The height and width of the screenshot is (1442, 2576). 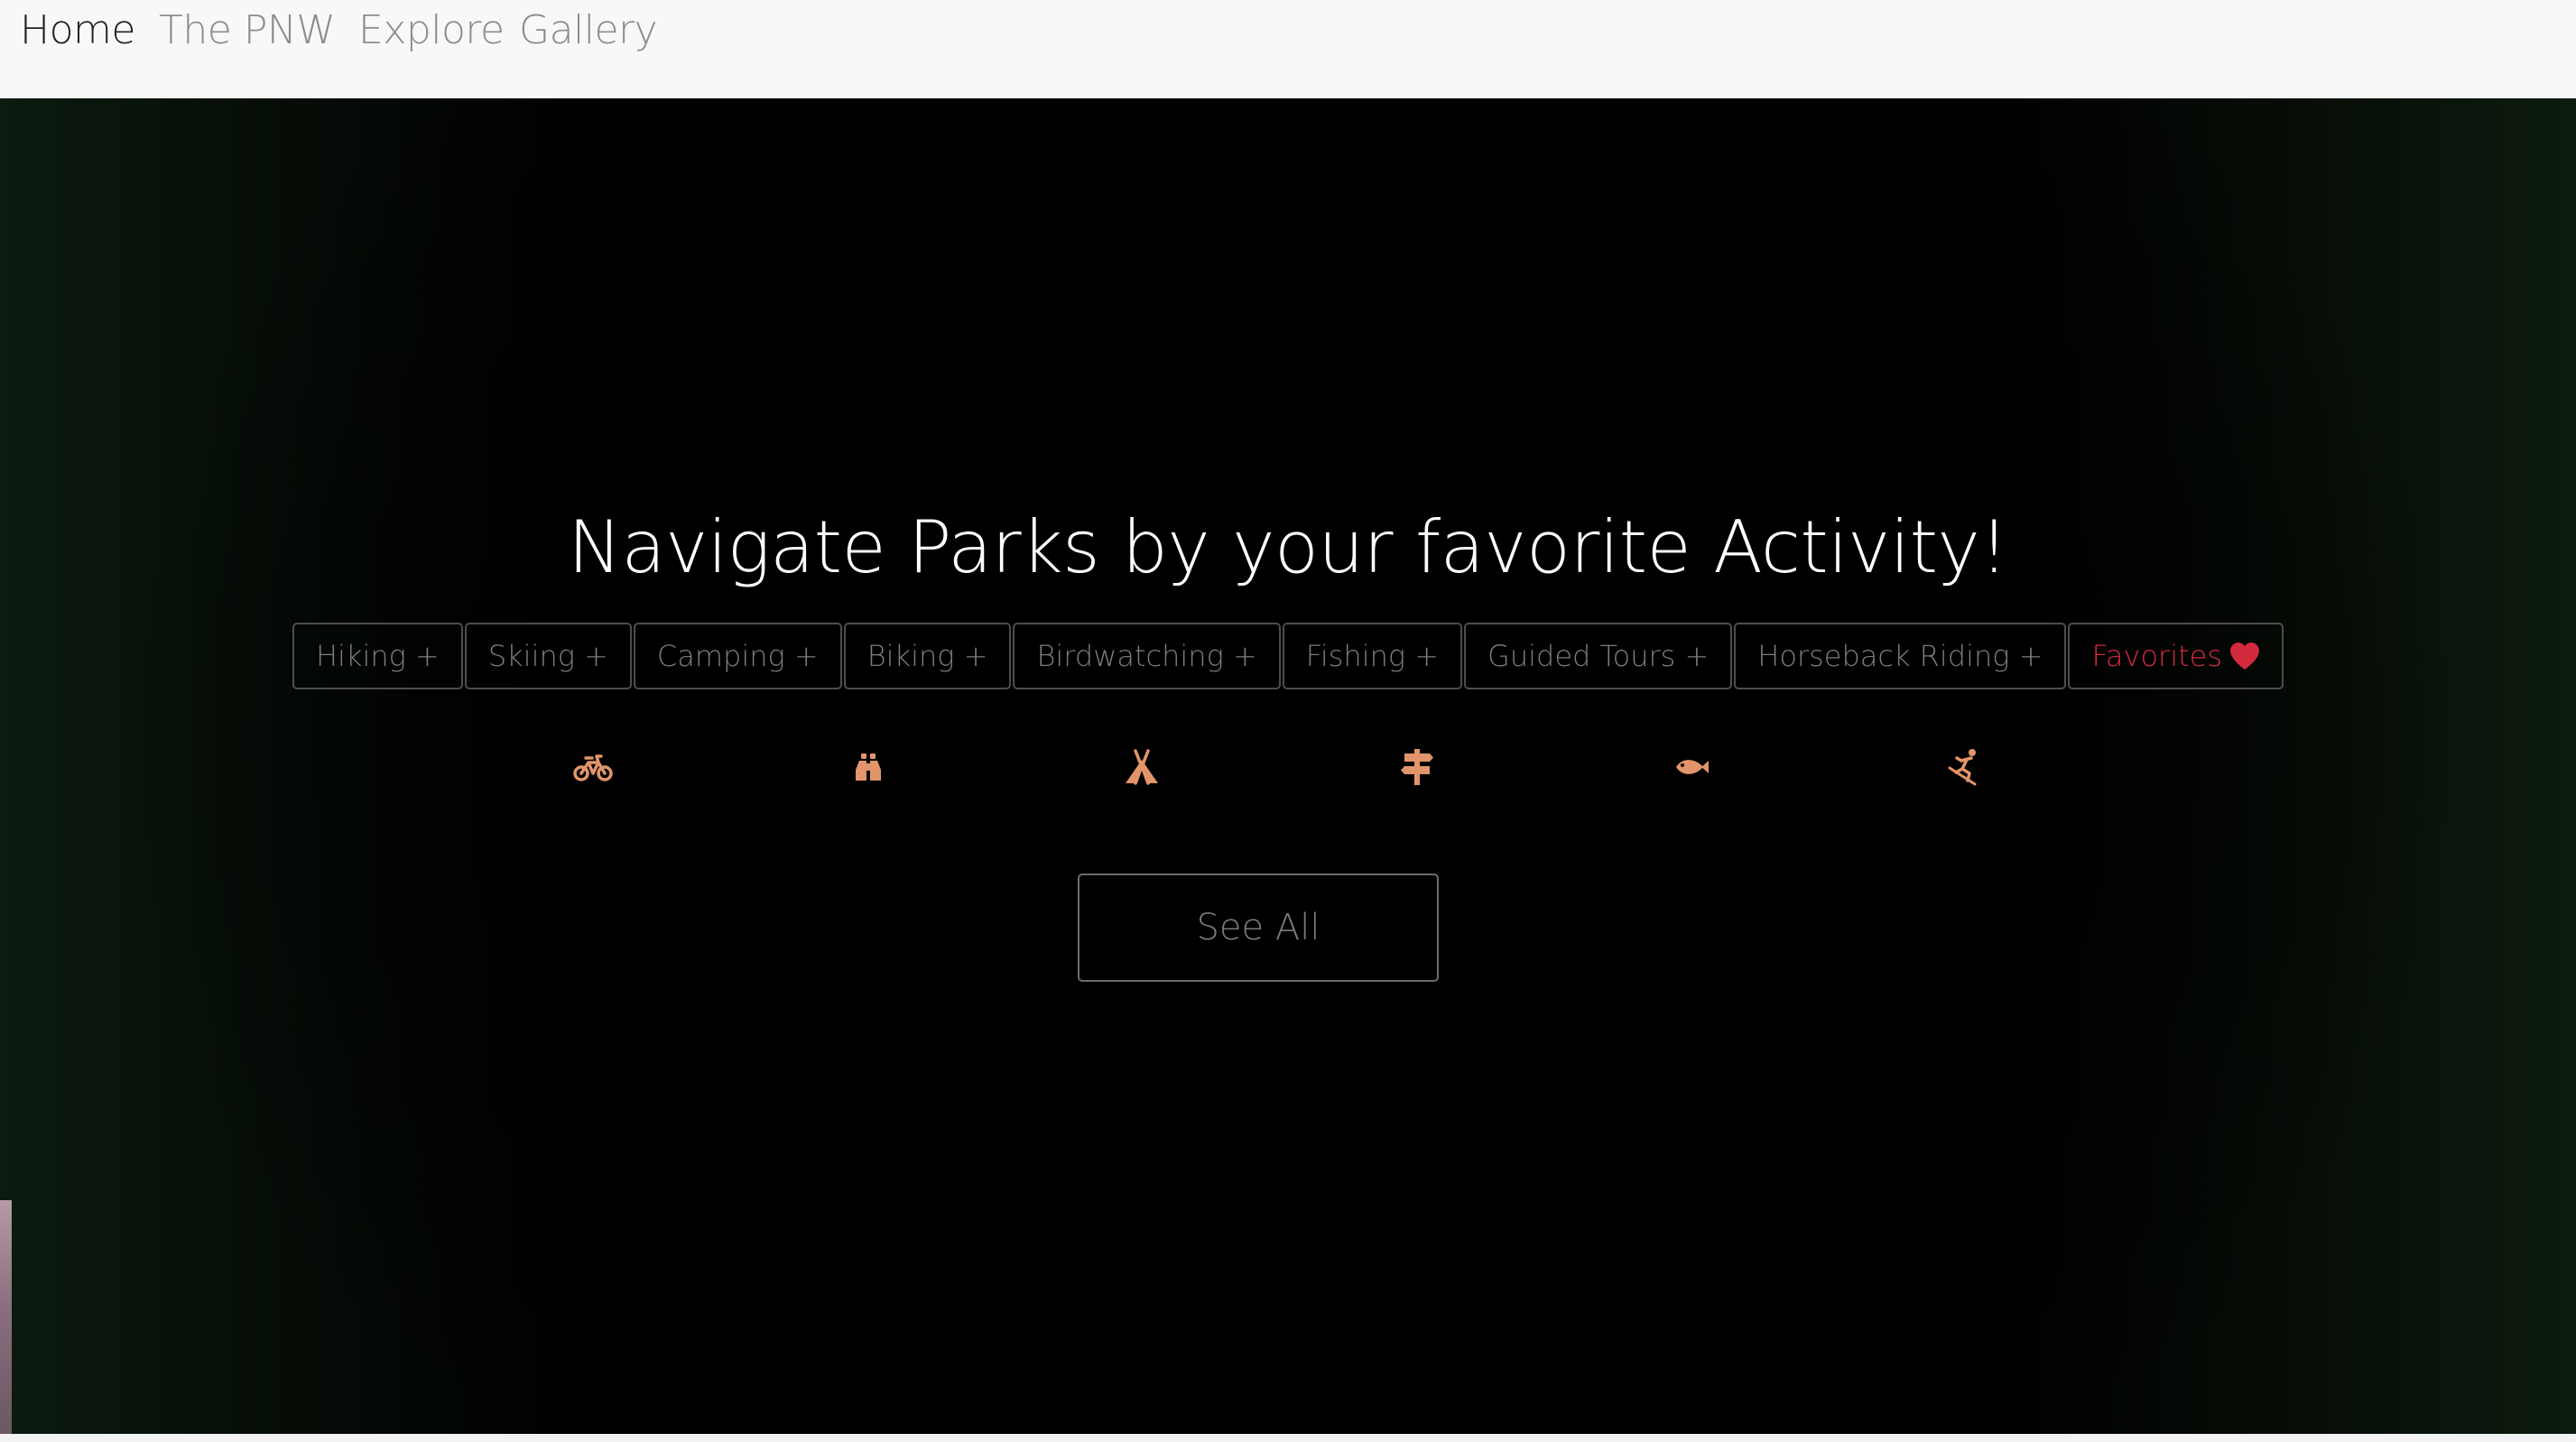 What do you see at coordinates (77, 30) in the screenshot?
I see `nav-link-home: Home` at bounding box center [77, 30].